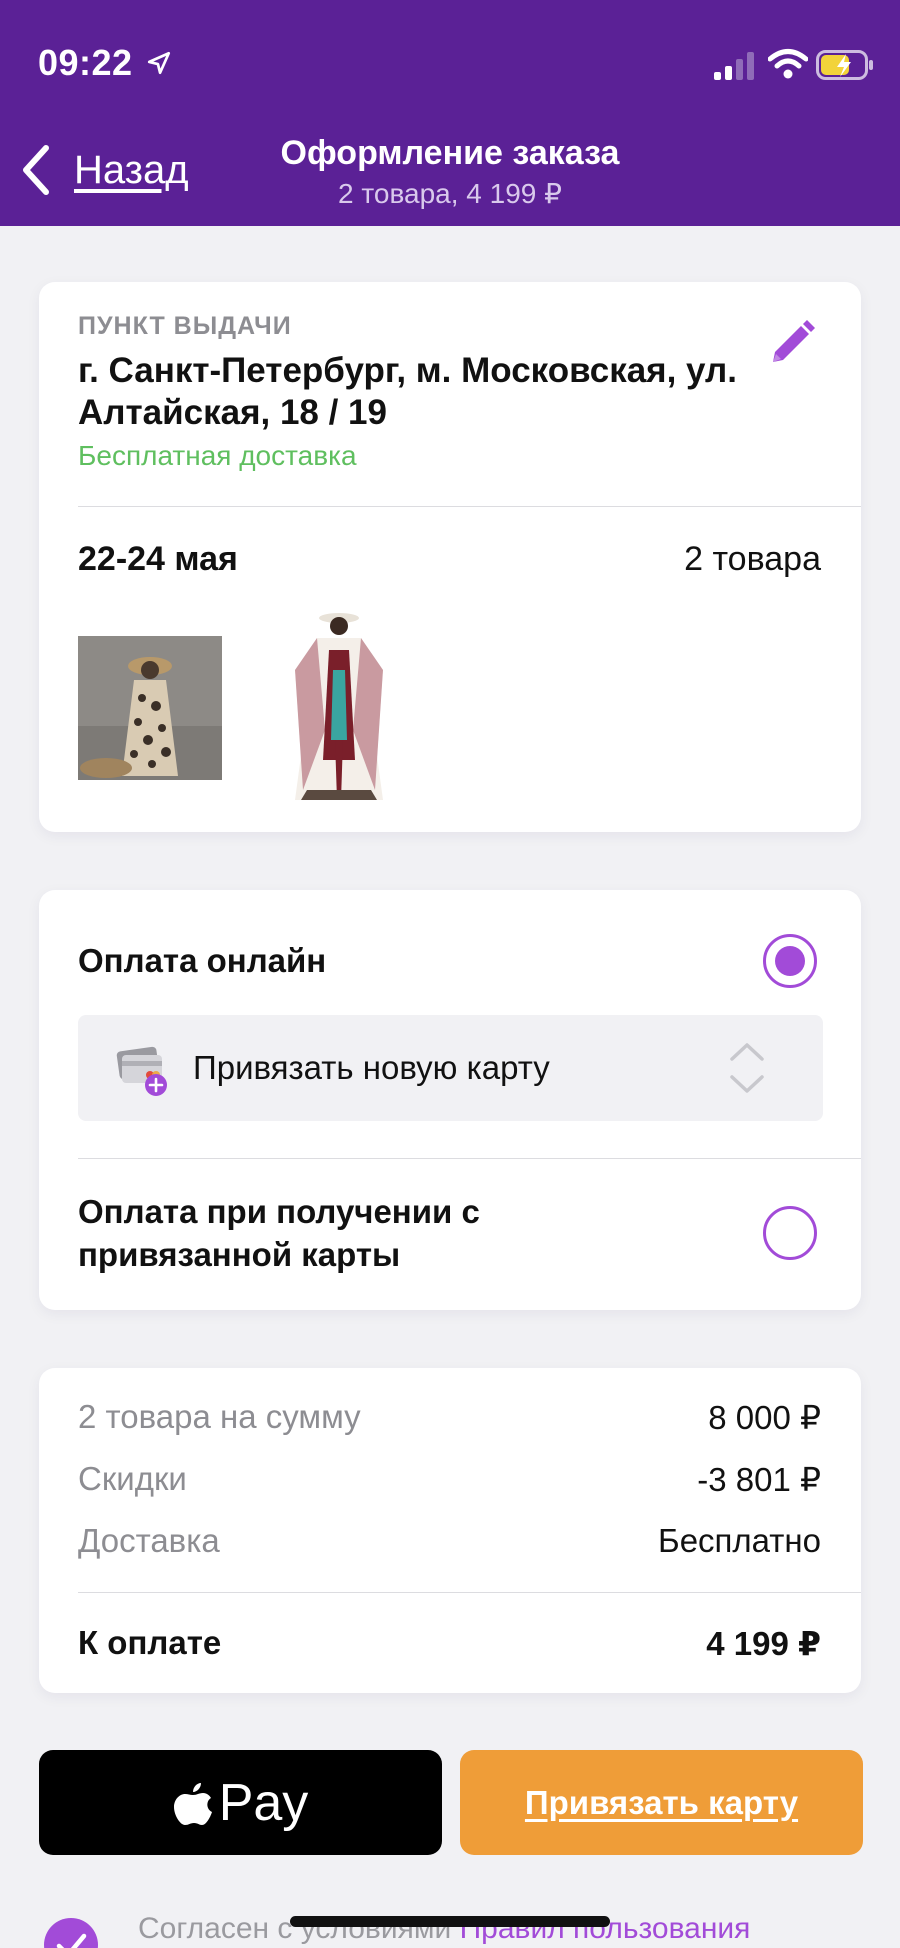 The image size is (900, 1948). What do you see at coordinates (279, 1233) in the screenshot?
I see `pay-on-receive-label: Оплата при получении с привязанной карты` at bounding box center [279, 1233].